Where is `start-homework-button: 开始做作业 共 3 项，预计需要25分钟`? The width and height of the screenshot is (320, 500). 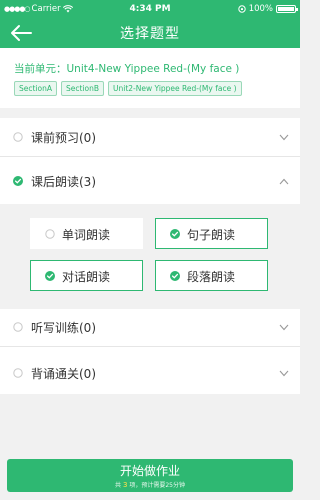
start-homework-button: 开始做作业 共 3 项，预计需要25分钟 is located at coordinates (150, 475).